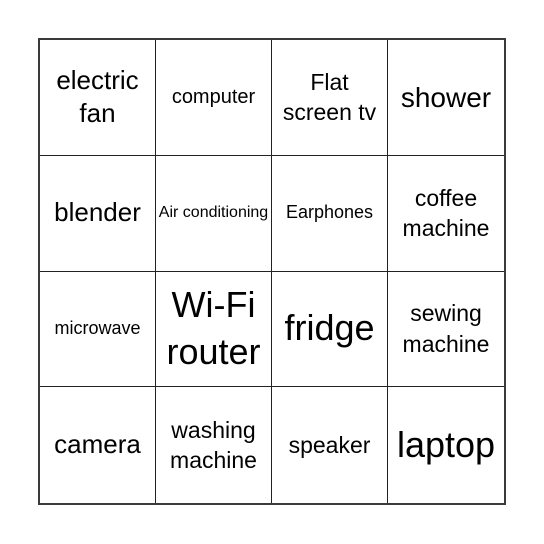 This screenshot has width=544, height=544. I want to click on bingo-cell: coffee machine, so click(446, 214).